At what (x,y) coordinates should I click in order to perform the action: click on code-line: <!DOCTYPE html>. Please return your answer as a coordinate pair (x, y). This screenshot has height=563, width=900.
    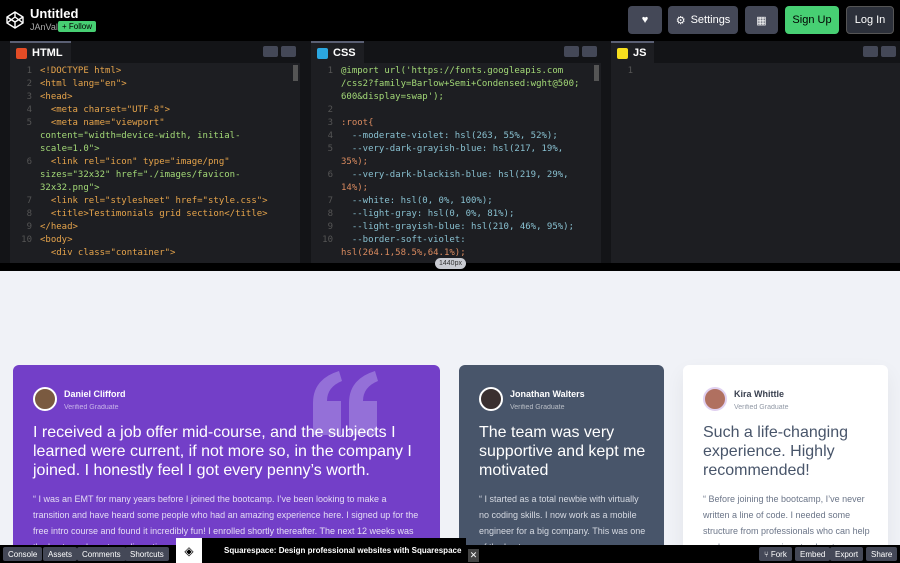
    Looking at the image, I should click on (165, 71).